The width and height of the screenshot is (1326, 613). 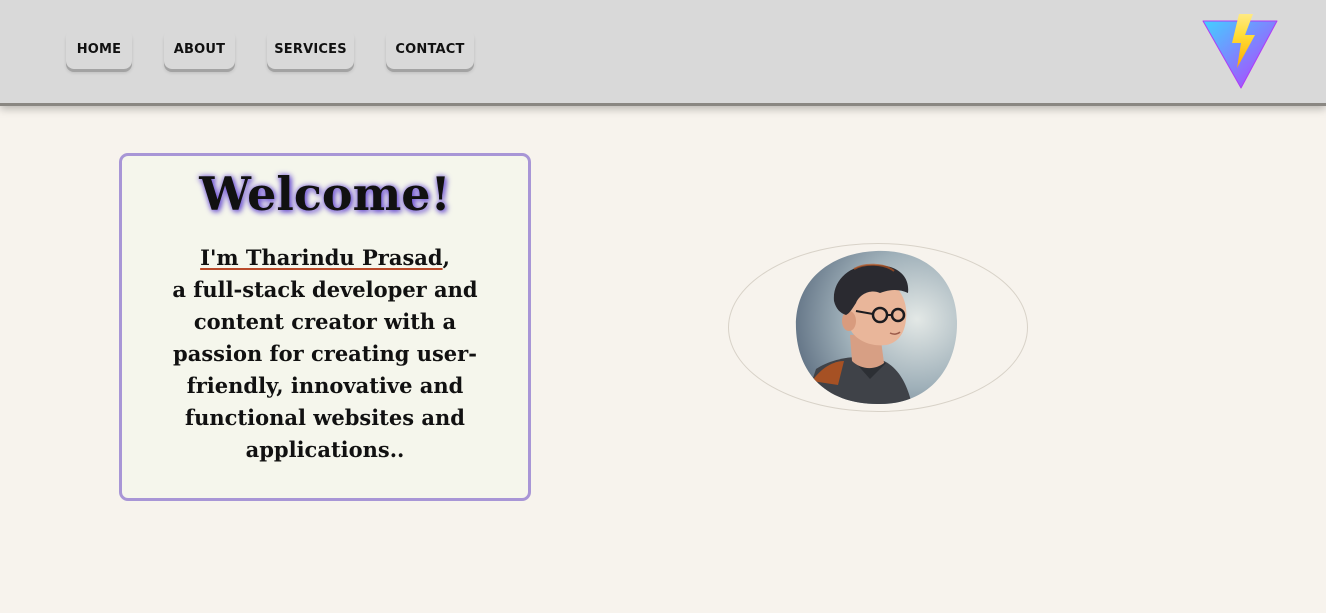 What do you see at coordinates (1240, 51) in the screenshot?
I see `vite-logo-icon` at bounding box center [1240, 51].